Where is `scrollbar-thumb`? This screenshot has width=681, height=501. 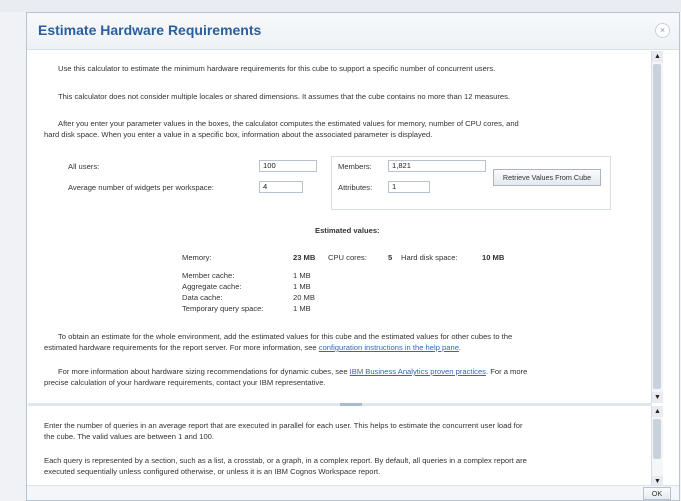 scrollbar-thumb is located at coordinates (657, 226).